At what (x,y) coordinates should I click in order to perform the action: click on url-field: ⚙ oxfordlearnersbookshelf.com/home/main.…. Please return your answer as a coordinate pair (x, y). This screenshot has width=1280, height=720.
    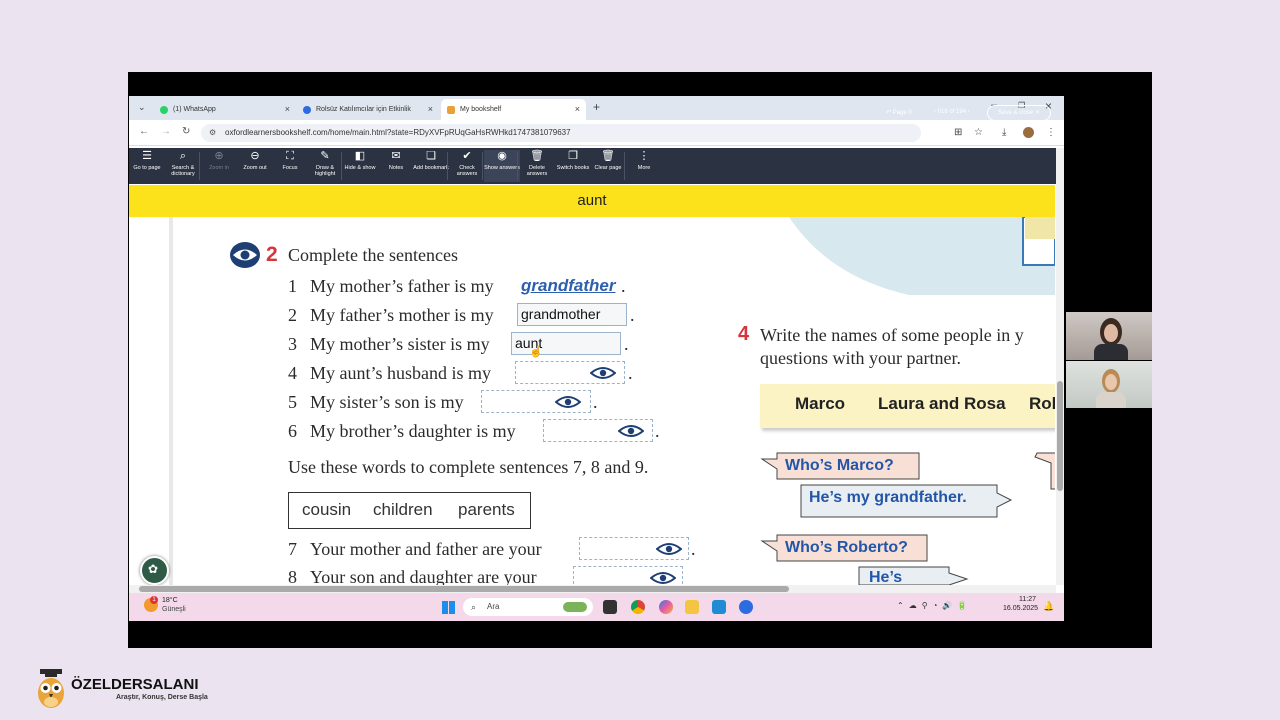
    Looking at the image, I should click on (561, 133).